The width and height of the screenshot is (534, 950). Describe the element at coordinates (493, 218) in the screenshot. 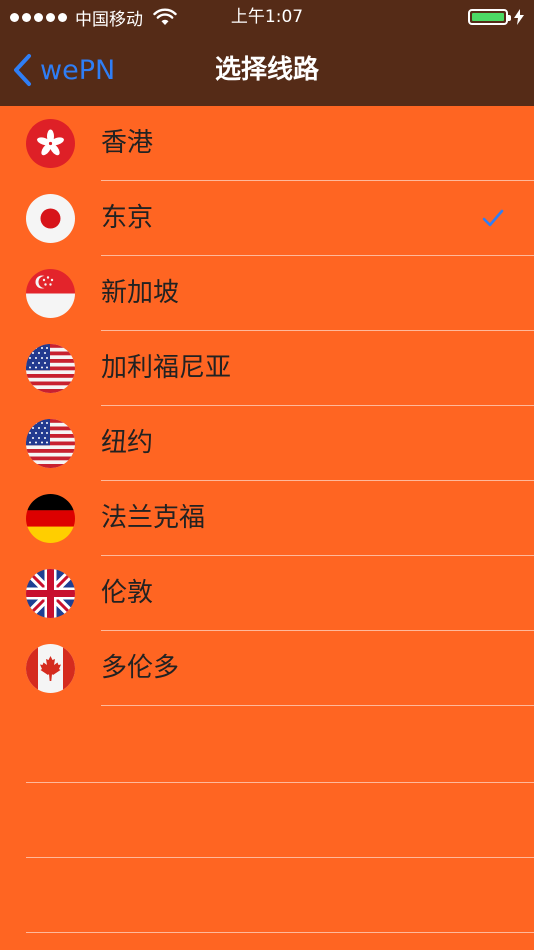

I see `checkmark-icon` at that location.